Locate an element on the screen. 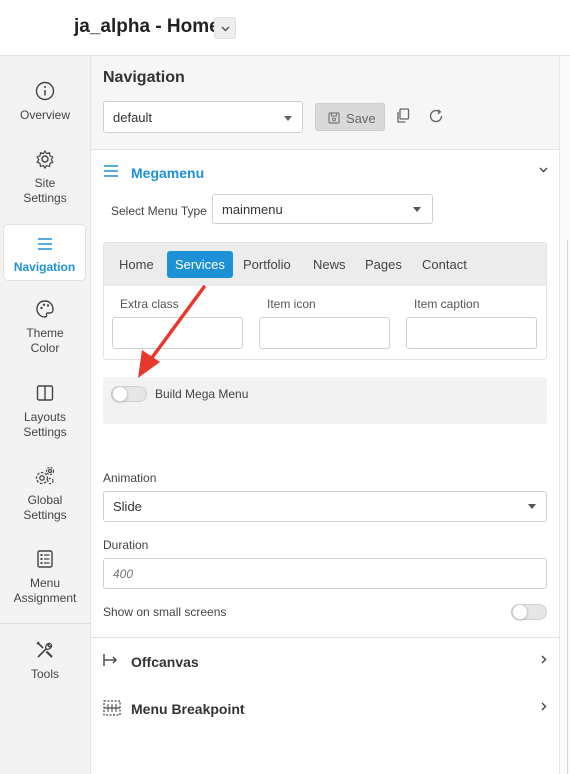  arrow-shaft is located at coordinates (177, 323).